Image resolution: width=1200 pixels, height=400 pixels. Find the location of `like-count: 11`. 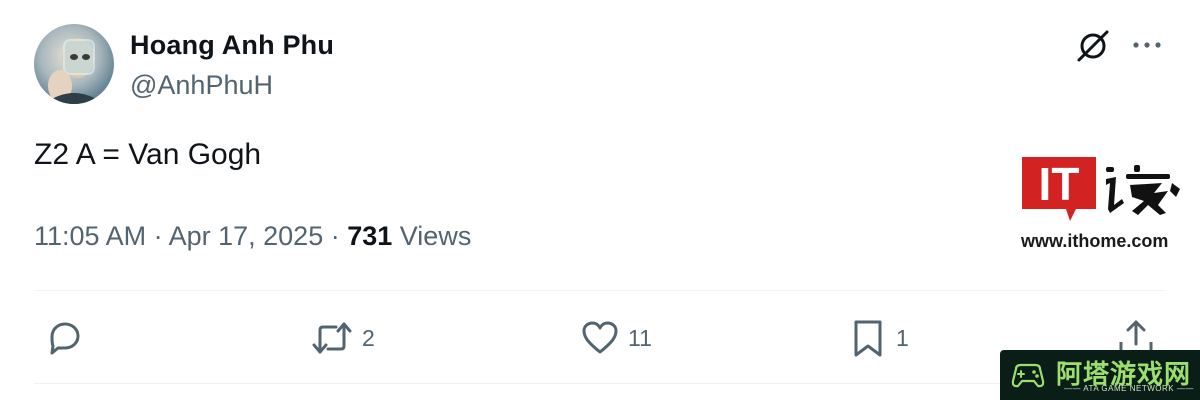

like-count: 11 is located at coordinates (640, 337).